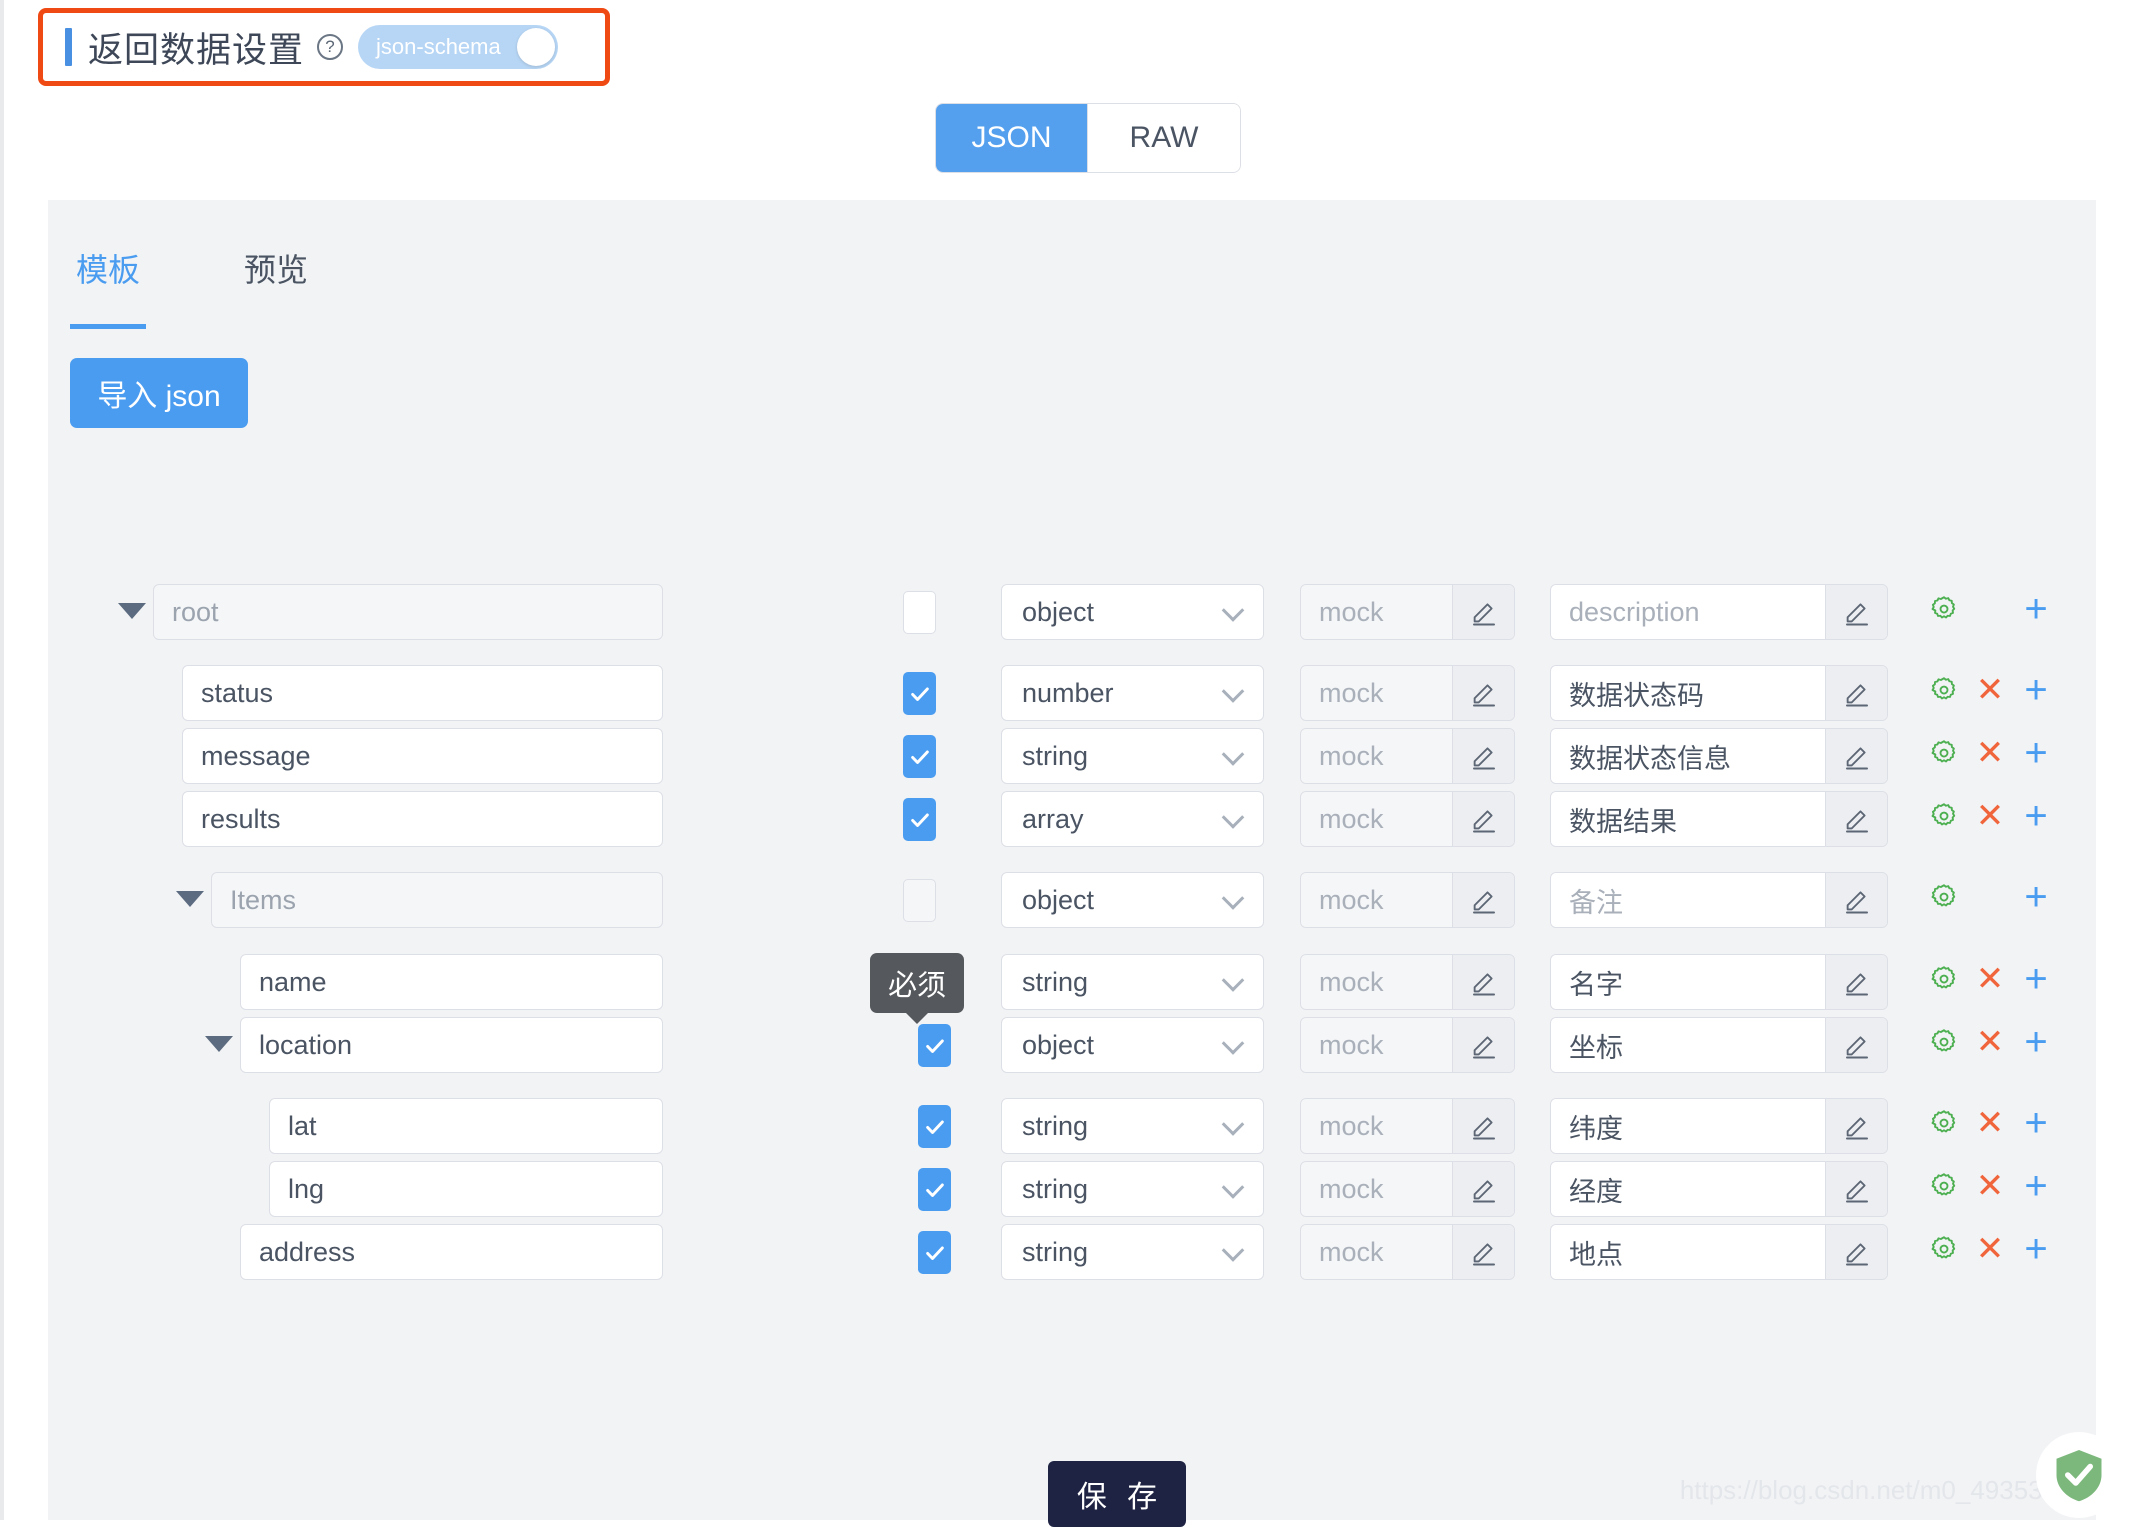 This screenshot has width=2140, height=1527. Describe the element at coordinates (466, 1189) in the screenshot. I see `field-name-input: lng` at that location.